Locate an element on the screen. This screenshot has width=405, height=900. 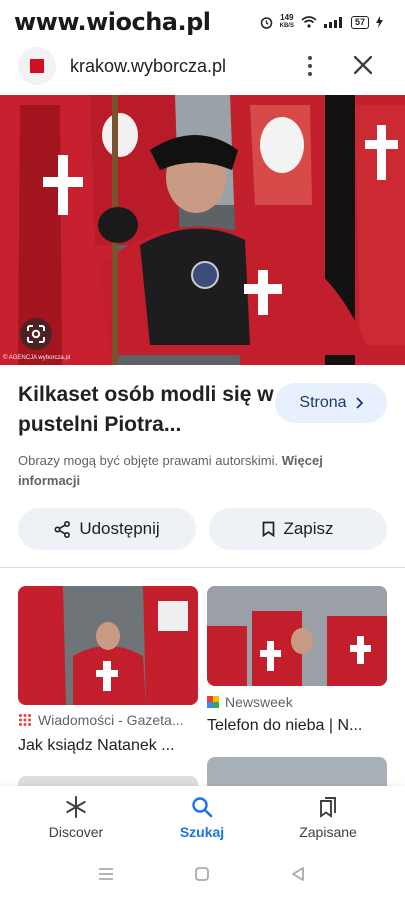
page-header: krakow.wyborcza.pl is located at coordinates (202, 68).